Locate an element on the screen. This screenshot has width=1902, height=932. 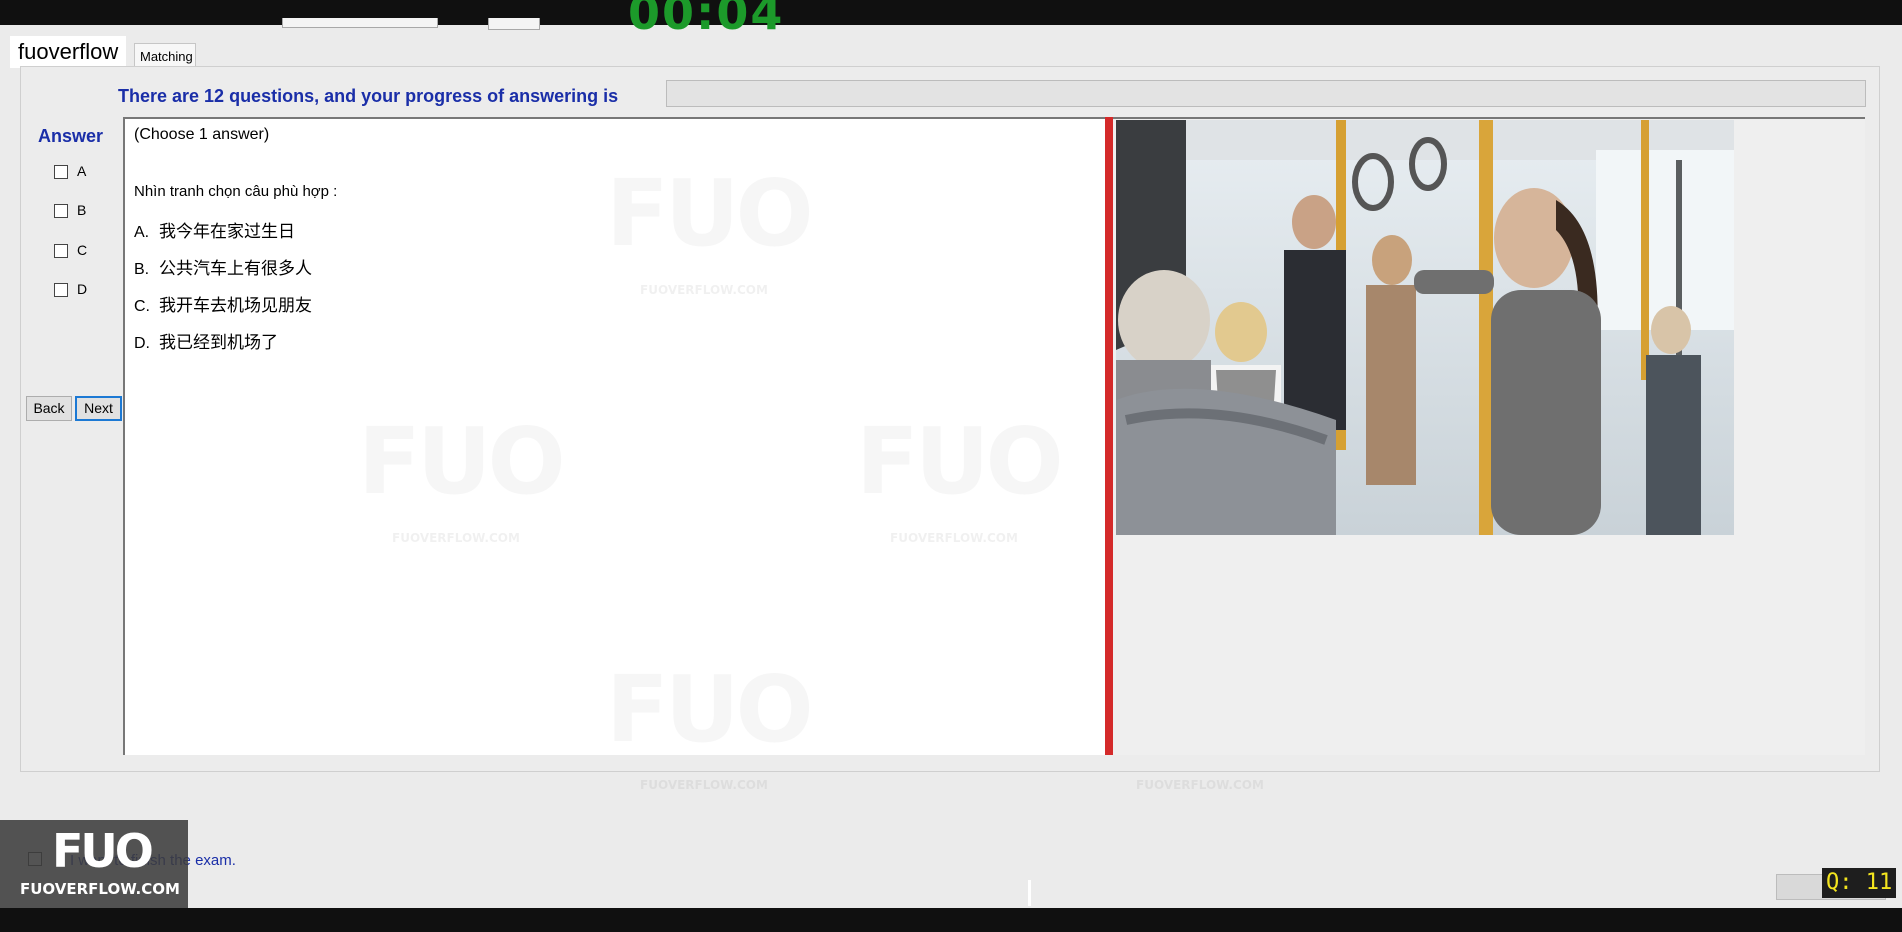
option-label-b: B is located at coordinates (82, 210).